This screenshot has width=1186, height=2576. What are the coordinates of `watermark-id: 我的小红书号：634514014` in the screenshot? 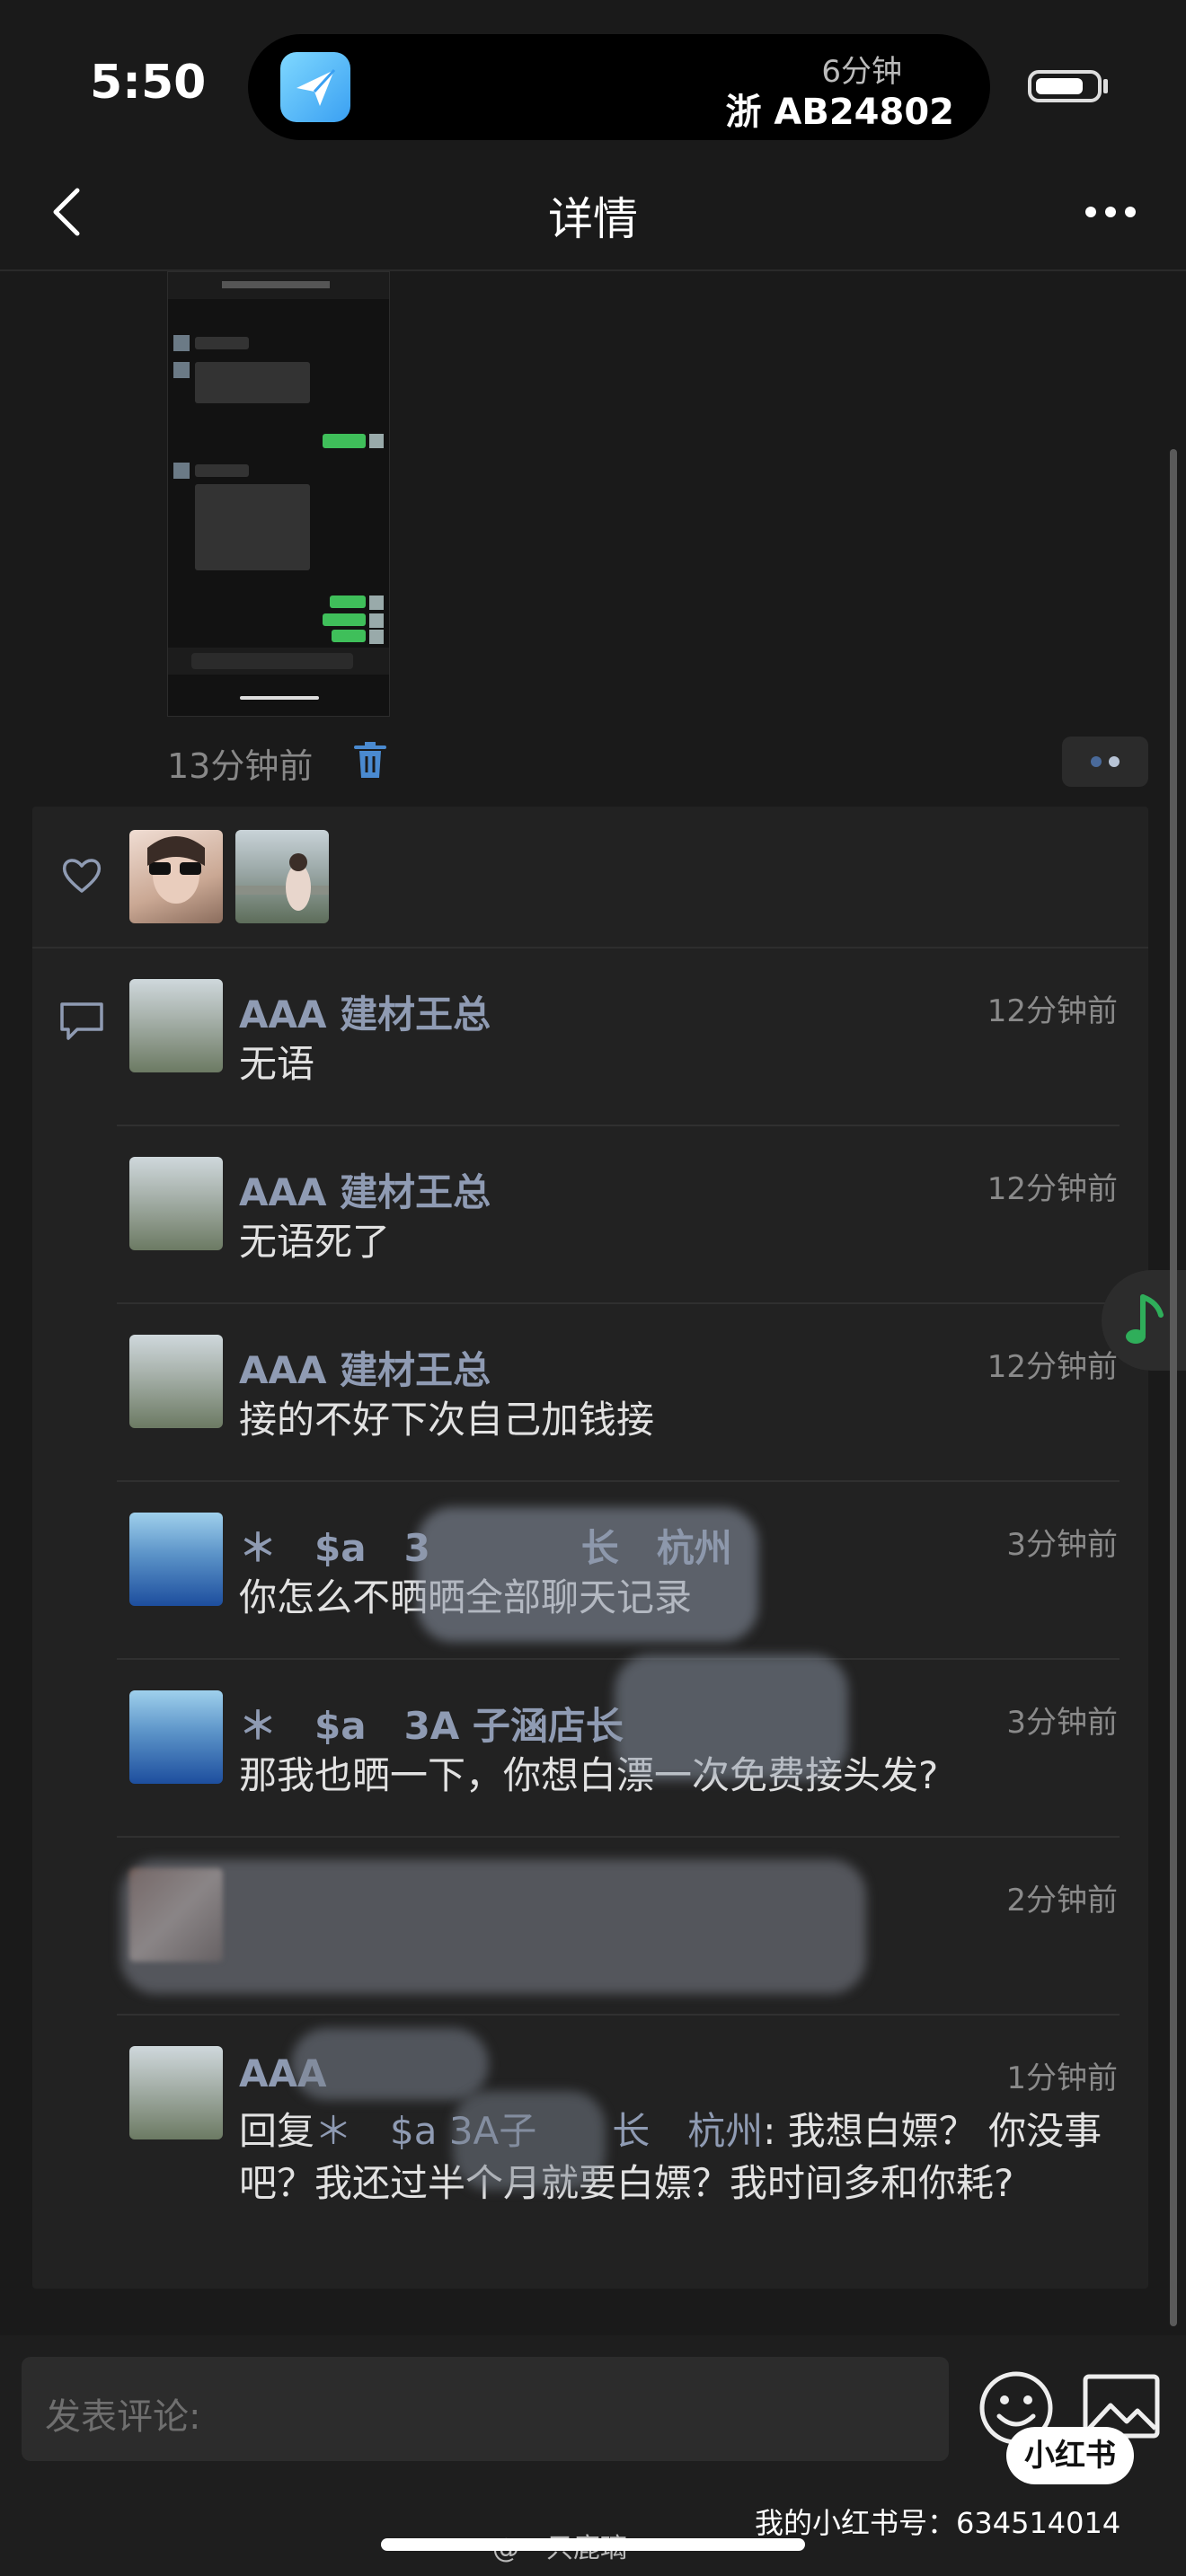 It's located at (938, 2523).